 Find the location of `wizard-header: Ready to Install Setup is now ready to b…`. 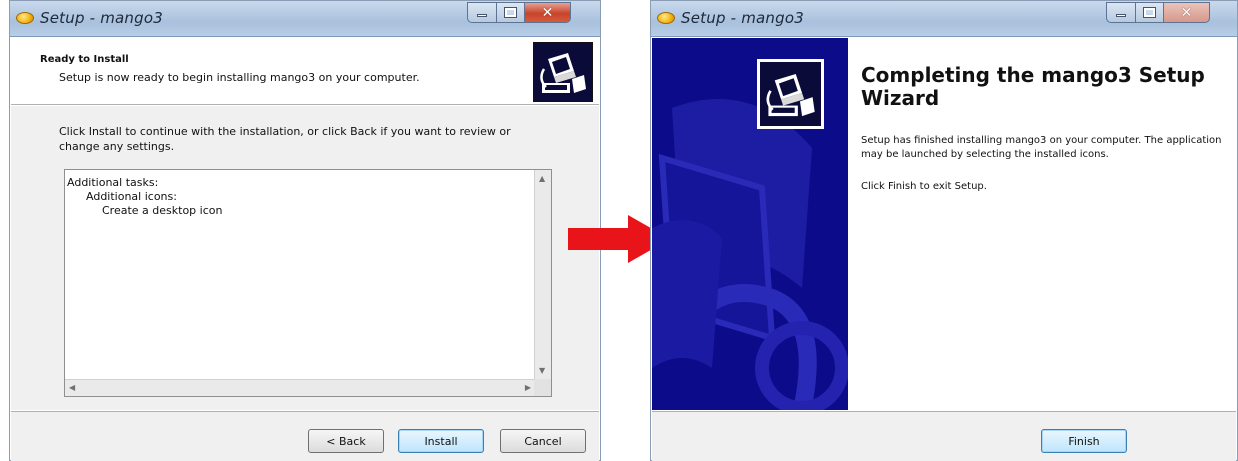

wizard-header: Ready to Install Setup is now ready to b… is located at coordinates (305, 71).